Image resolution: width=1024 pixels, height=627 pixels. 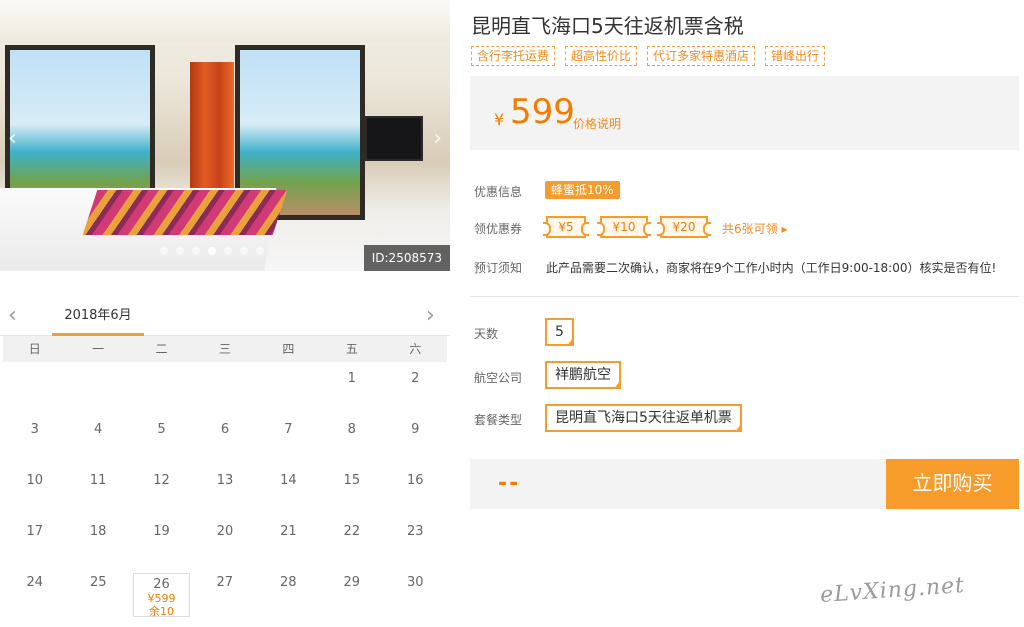 I want to click on price-box: ¥ 599 价格说明, so click(x=744, y=113).